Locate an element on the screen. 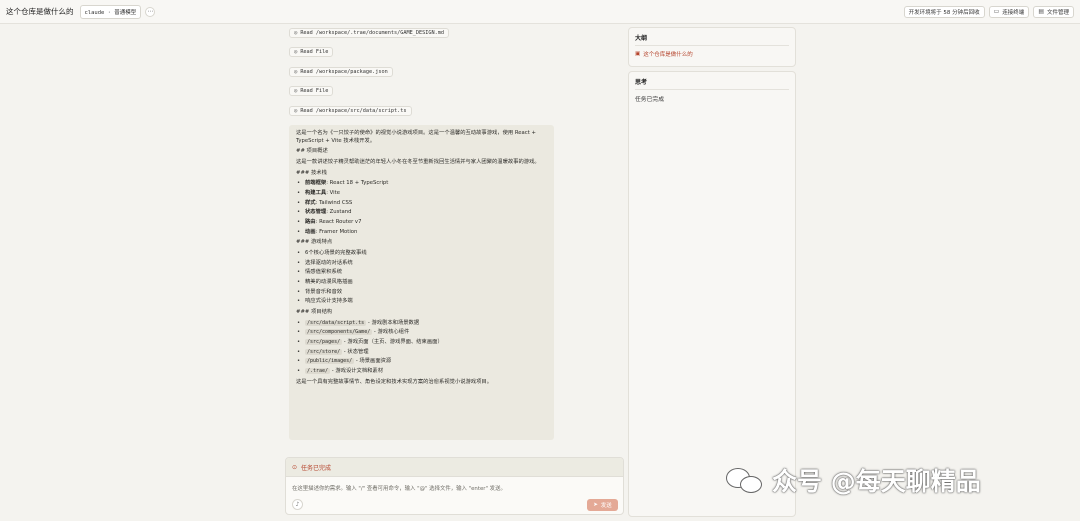 This screenshot has width=1080, height=521. list-item: /src/pages/ - 游戏页面（主页、游戏界面、结束画面） is located at coordinates (421, 343).